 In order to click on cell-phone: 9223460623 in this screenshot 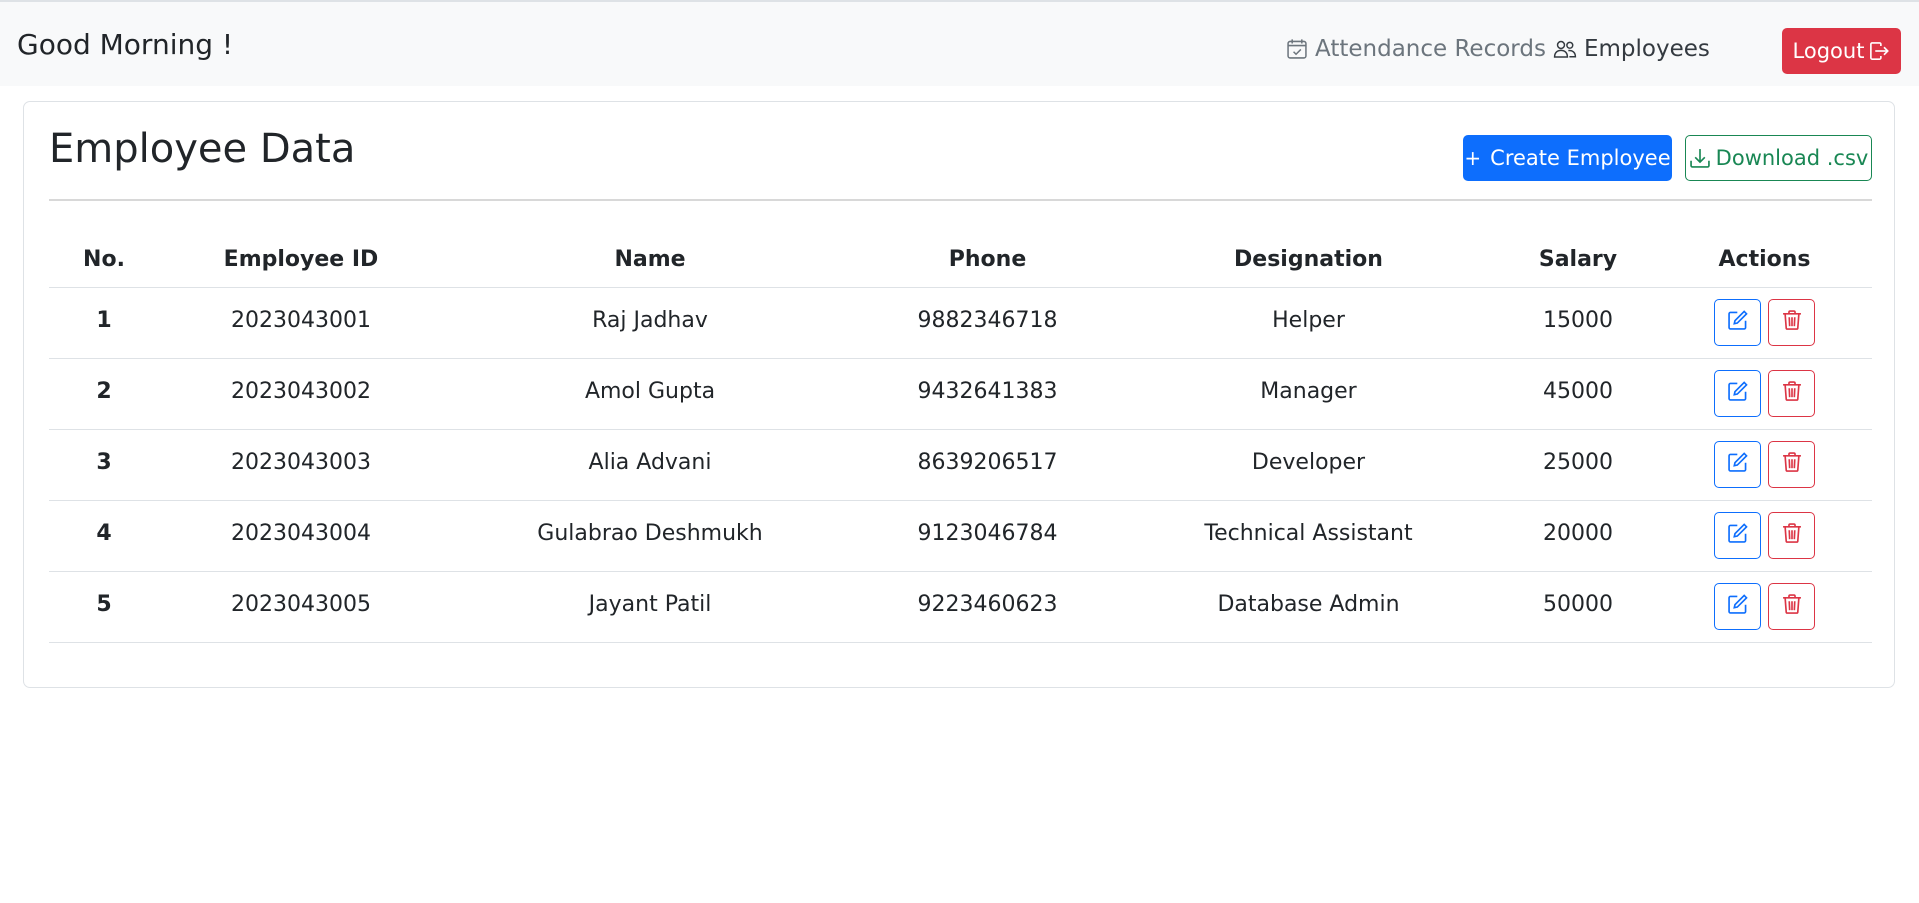, I will do `click(987, 607)`.